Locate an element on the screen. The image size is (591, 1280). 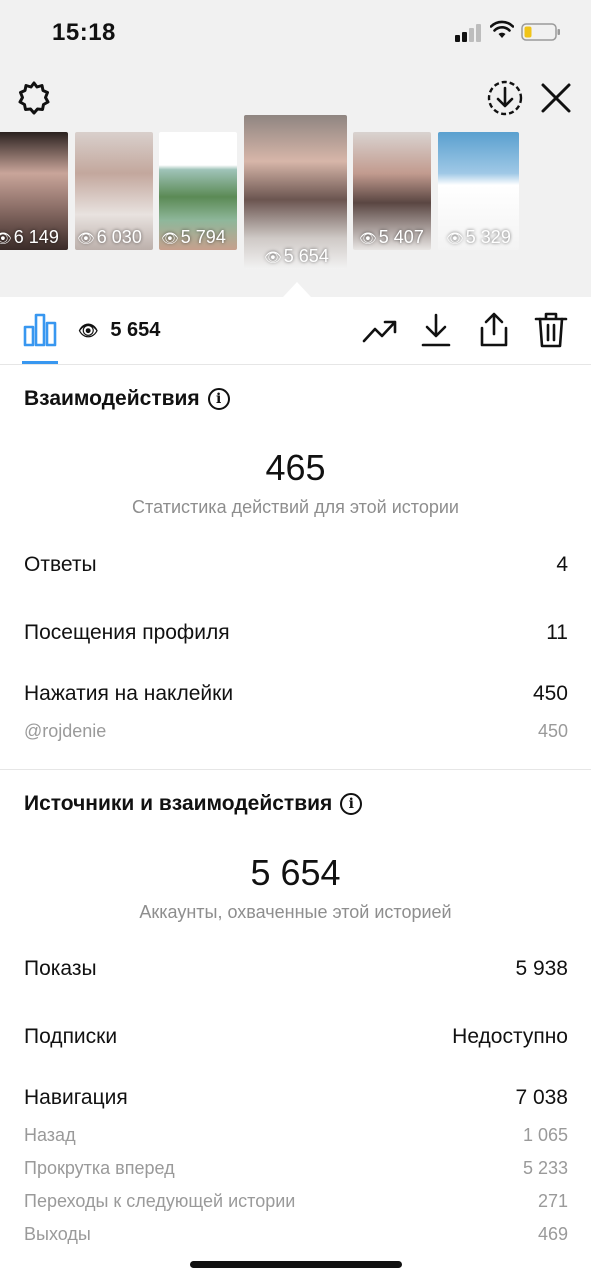
thumbnail-views: 👁 5 407 is located at coordinates (391, 237).